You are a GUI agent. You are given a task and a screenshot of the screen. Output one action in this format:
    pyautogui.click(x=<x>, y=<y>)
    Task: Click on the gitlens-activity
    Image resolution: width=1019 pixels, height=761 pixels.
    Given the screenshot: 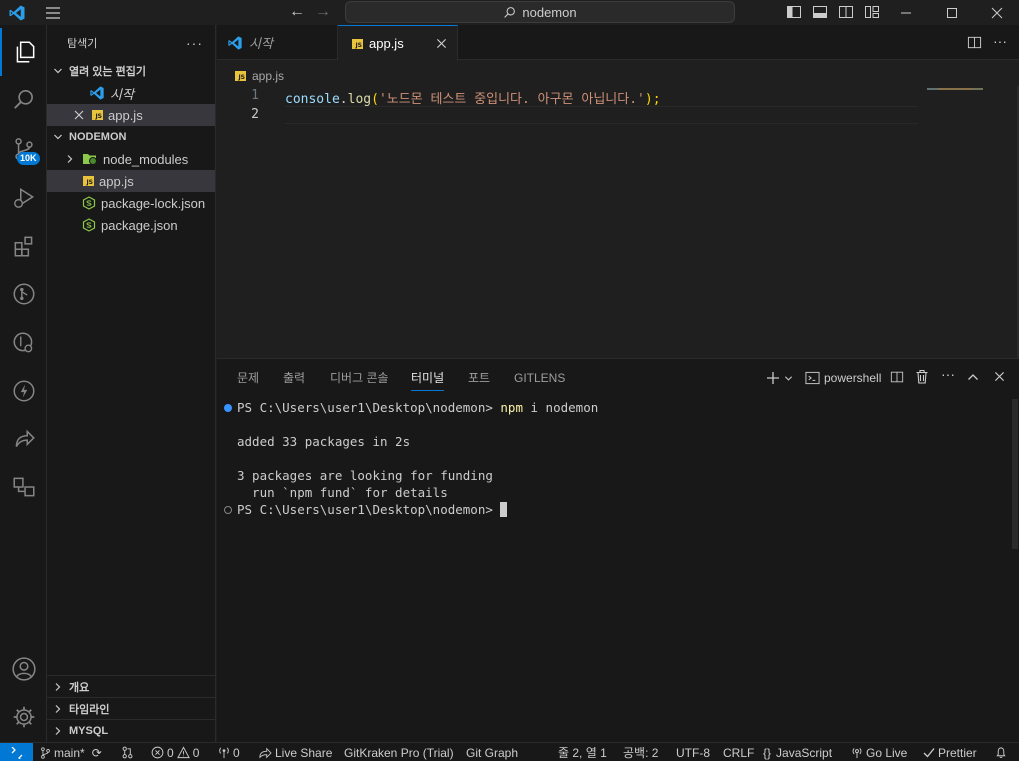 What is the action you would take?
    pyautogui.click(x=23, y=294)
    